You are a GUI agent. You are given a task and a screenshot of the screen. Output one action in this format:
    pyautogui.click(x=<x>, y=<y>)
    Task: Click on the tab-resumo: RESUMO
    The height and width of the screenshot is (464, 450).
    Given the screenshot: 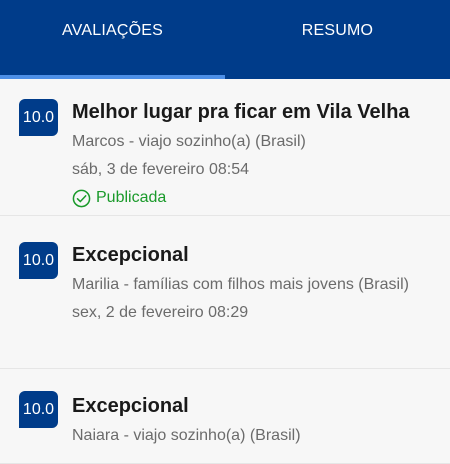 What is the action you would take?
    pyautogui.click(x=337, y=39)
    